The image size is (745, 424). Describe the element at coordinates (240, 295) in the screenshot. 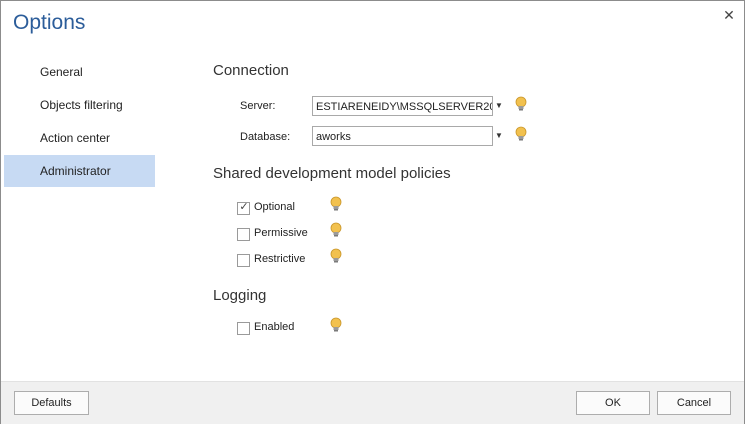

I see `logging-heading: Logging` at that location.